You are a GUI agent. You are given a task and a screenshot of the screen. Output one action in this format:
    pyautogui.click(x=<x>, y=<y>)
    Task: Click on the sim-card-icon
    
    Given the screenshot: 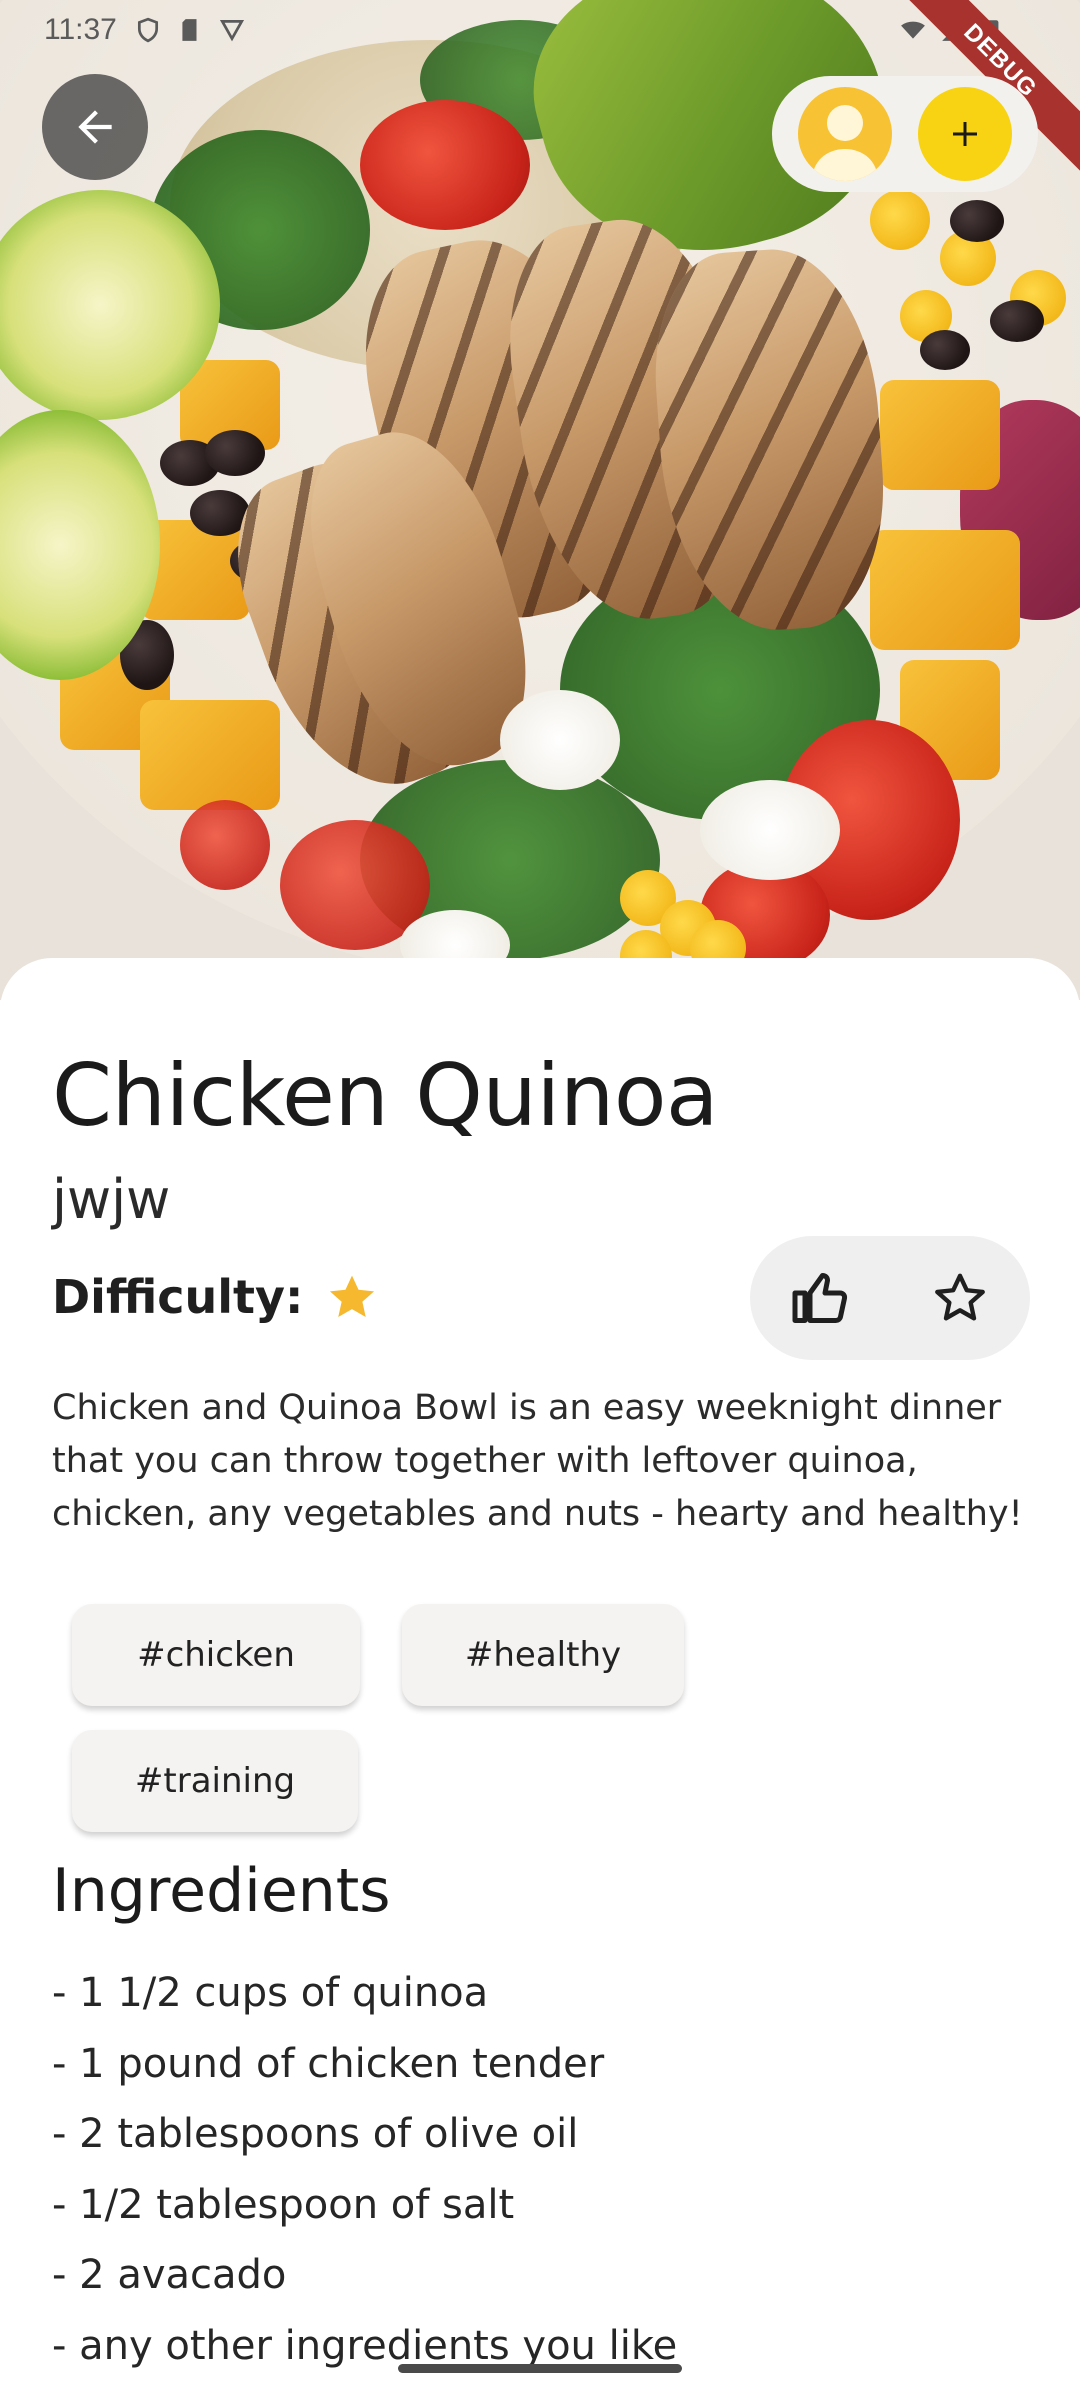 What is the action you would take?
    pyautogui.click(x=189, y=30)
    